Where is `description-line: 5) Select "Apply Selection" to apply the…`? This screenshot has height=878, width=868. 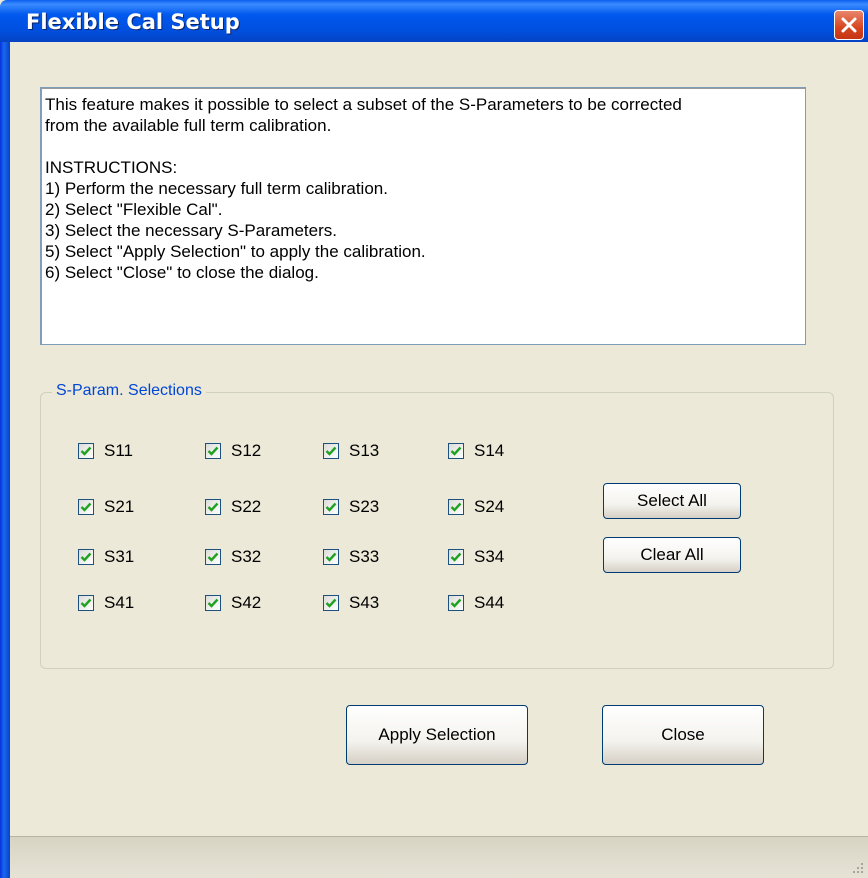 description-line: 5) Select "Apply Selection" to apply the… is located at coordinates (235, 251).